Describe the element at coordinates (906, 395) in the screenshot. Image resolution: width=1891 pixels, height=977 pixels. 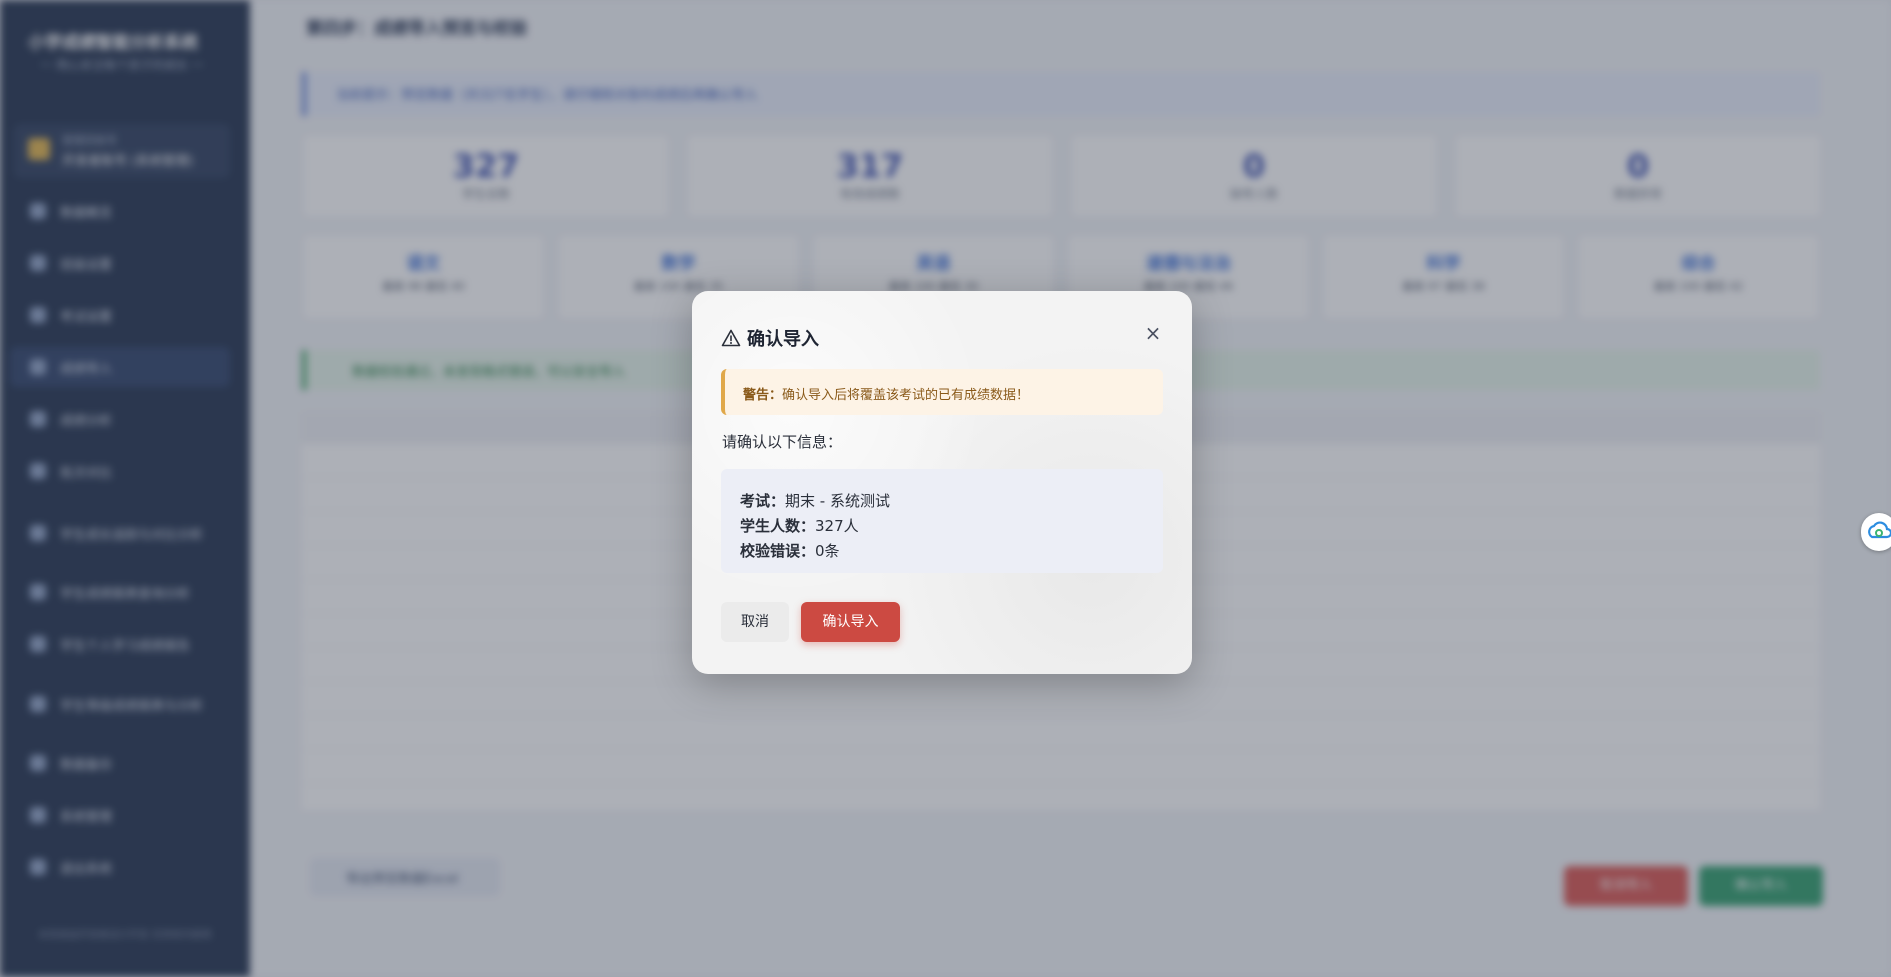
I see `warning-text: 确认导入后将覆盖该考试的已有成绩数据！` at that location.